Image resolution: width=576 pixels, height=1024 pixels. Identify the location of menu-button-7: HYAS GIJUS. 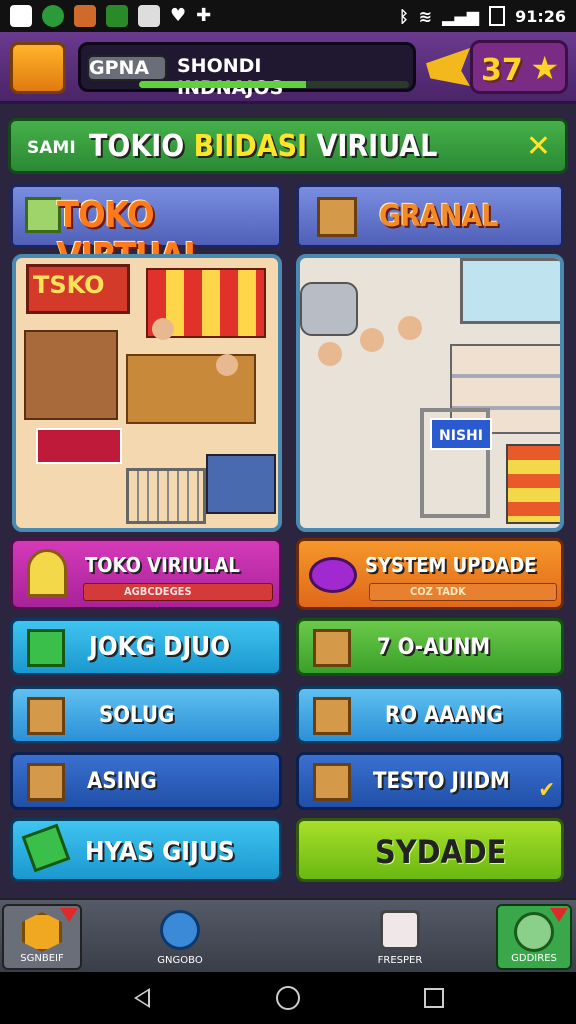
(146, 850).